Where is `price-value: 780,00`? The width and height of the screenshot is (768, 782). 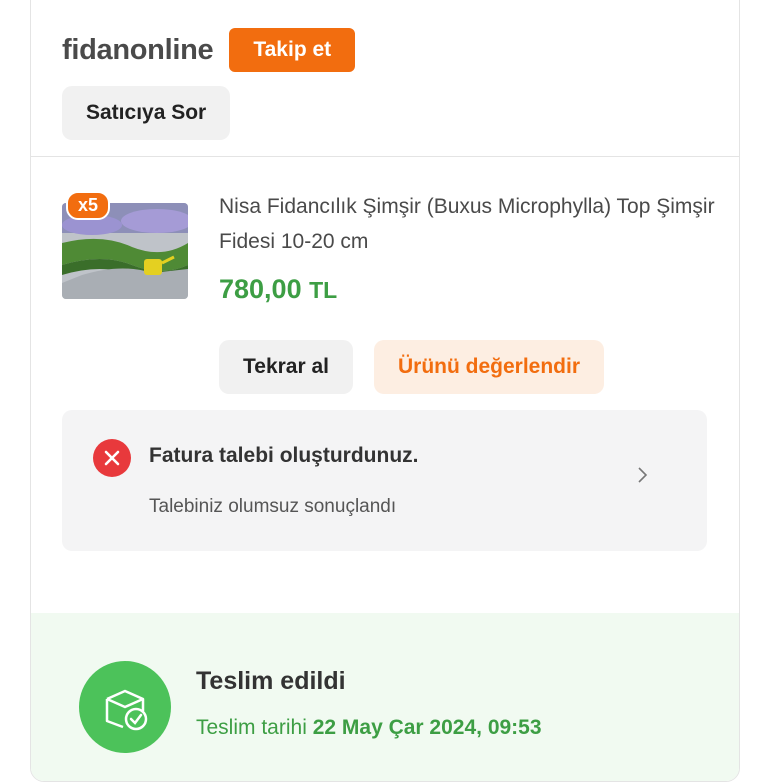
price-value: 780,00 is located at coordinates (260, 289).